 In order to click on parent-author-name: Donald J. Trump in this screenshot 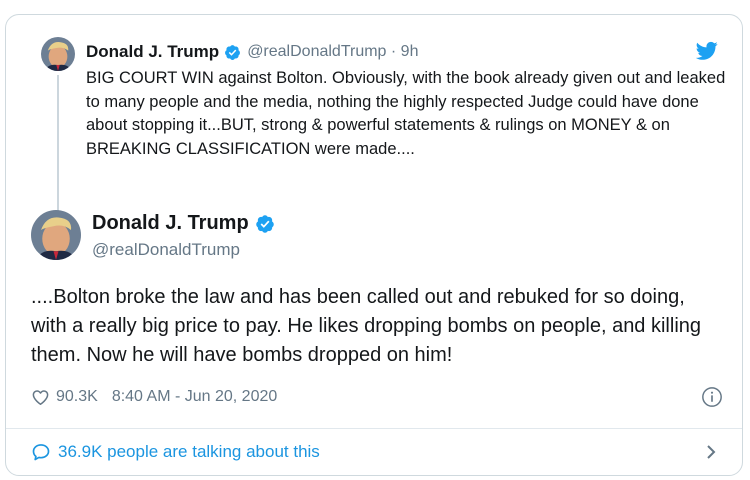, I will do `click(152, 52)`.